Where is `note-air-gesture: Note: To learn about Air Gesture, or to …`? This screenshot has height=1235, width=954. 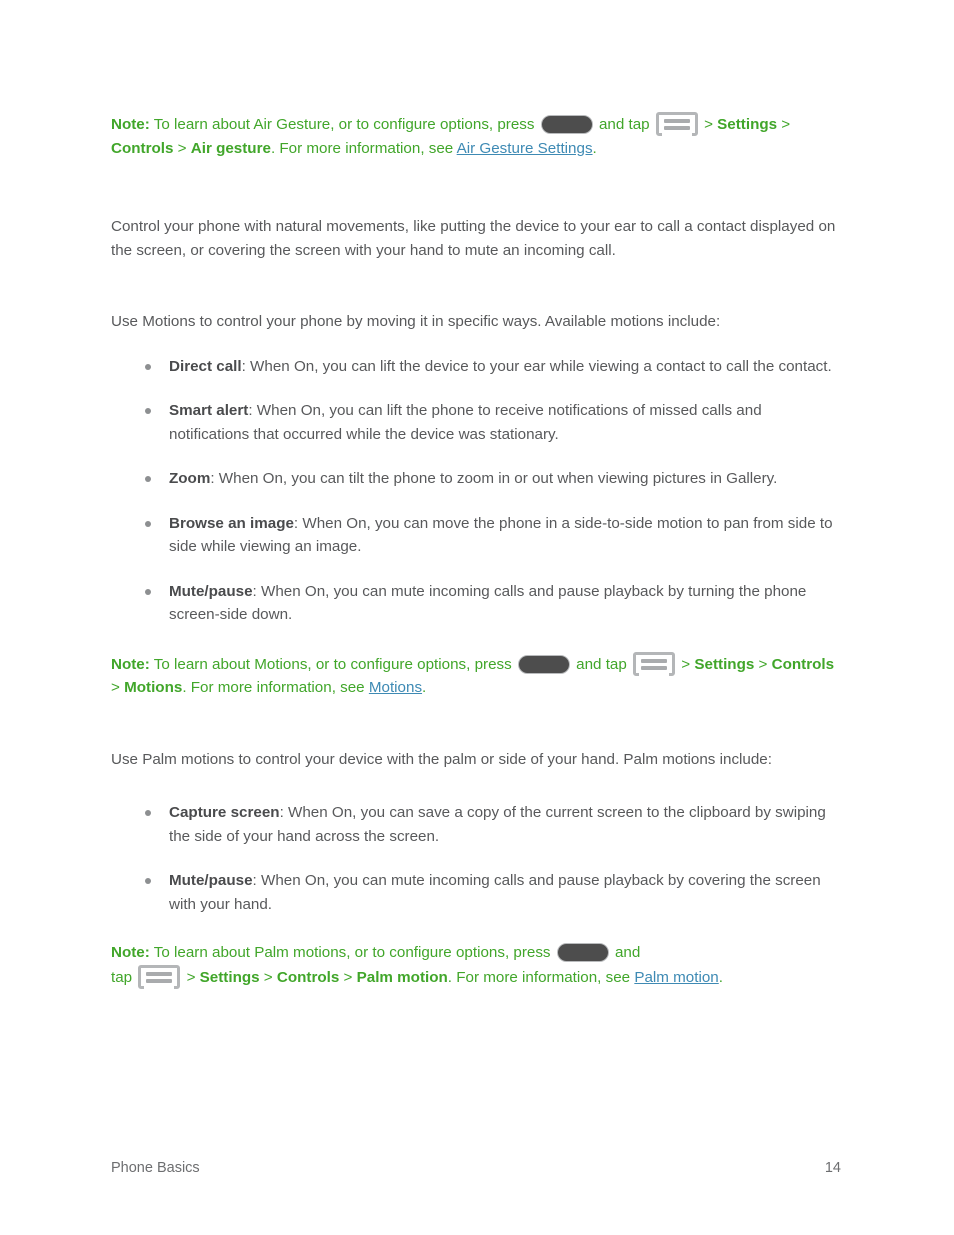
note-air-gesture: Note: To learn about Air Gesture, or to … is located at coordinates (476, 136).